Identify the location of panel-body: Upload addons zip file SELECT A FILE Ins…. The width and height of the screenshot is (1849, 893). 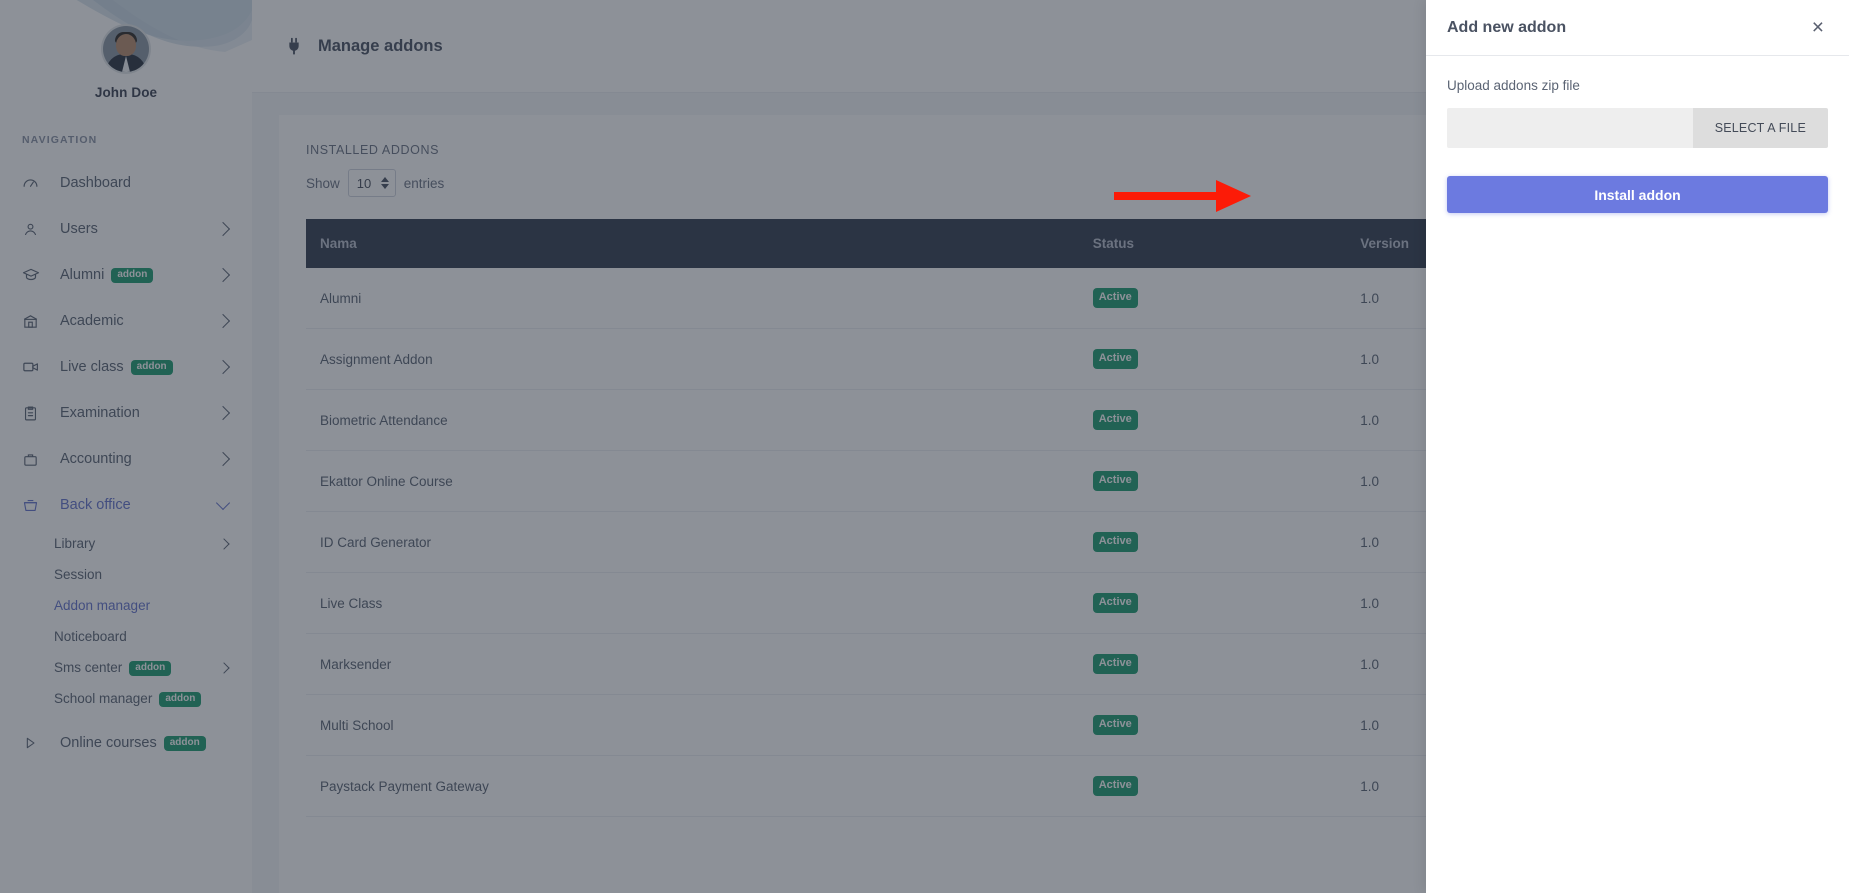
(1637, 134).